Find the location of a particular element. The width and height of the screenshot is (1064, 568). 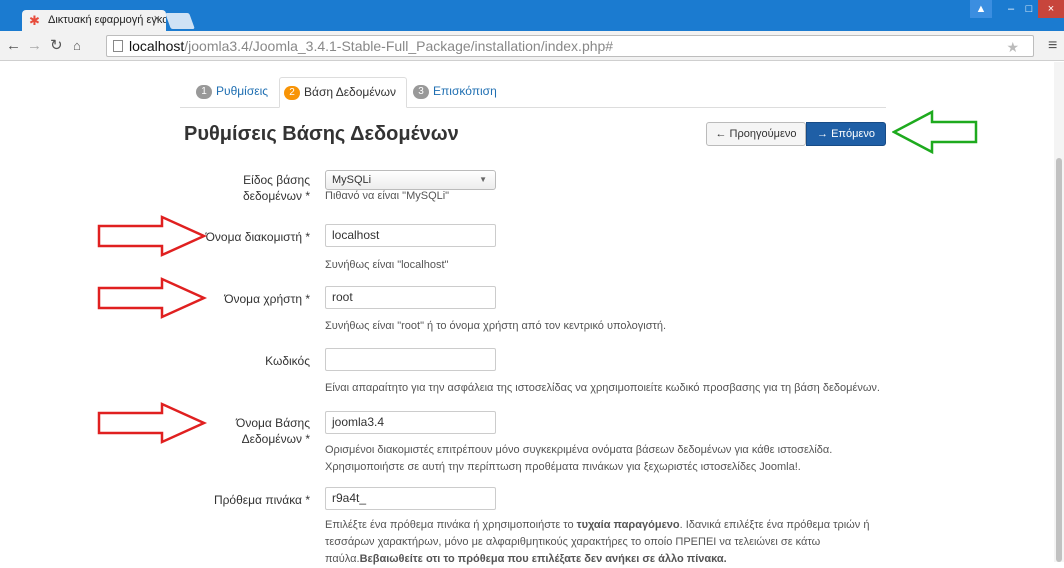

tab-step-overview: 3 Επισκόπιση is located at coordinates (458, 92).